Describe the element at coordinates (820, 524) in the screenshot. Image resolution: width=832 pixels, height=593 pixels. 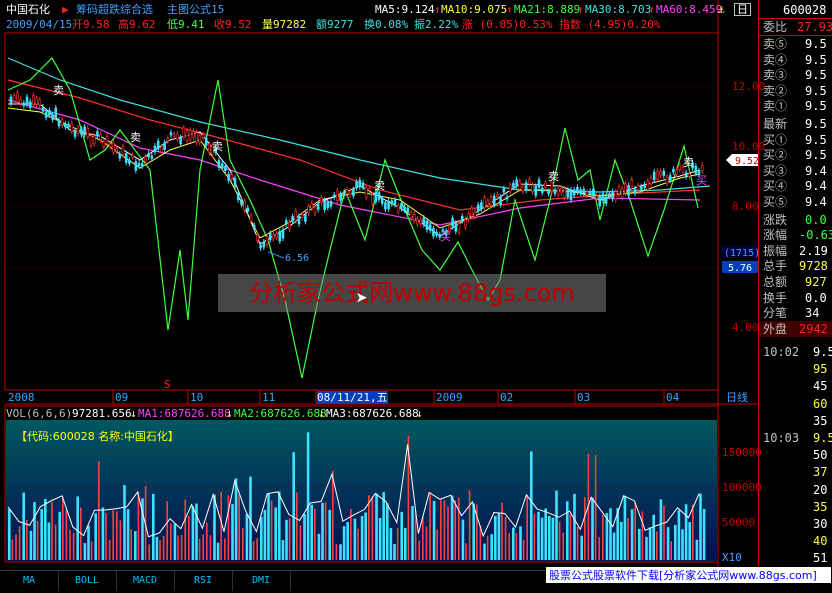
I see `tick-value: 30` at that location.